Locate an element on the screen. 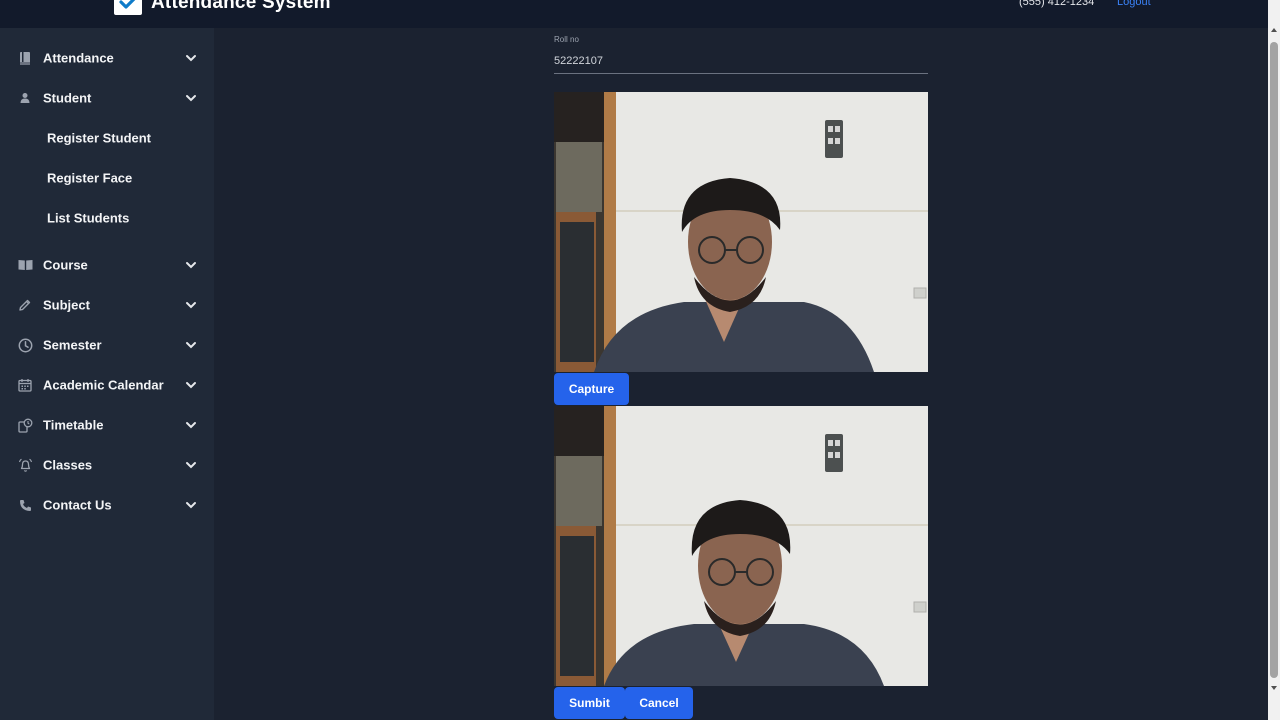 The width and height of the screenshot is (1280, 720). sidebar-item-academic-calendar: Academic Calendar is located at coordinates (107, 385).